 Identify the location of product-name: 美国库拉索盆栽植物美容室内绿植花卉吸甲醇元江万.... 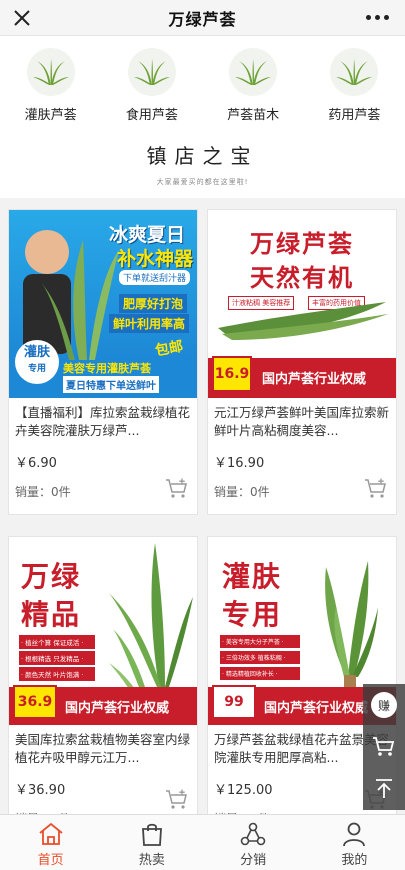
(103, 749).